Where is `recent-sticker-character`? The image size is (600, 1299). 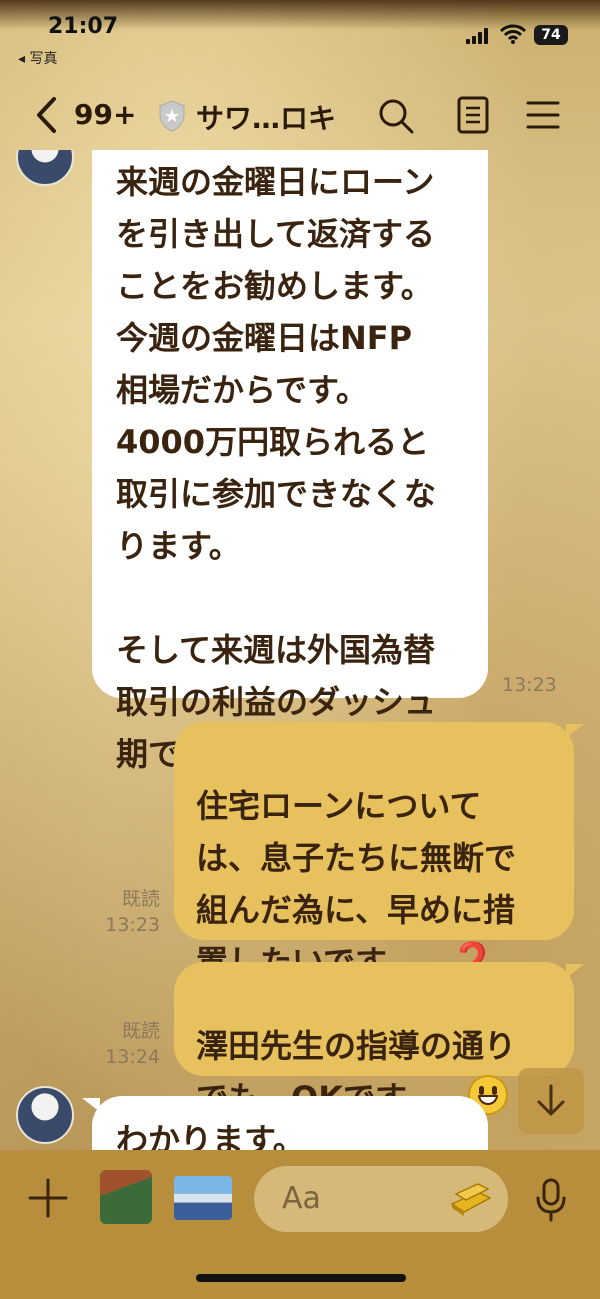 recent-sticker-character is located at coordinates (126, 1197).